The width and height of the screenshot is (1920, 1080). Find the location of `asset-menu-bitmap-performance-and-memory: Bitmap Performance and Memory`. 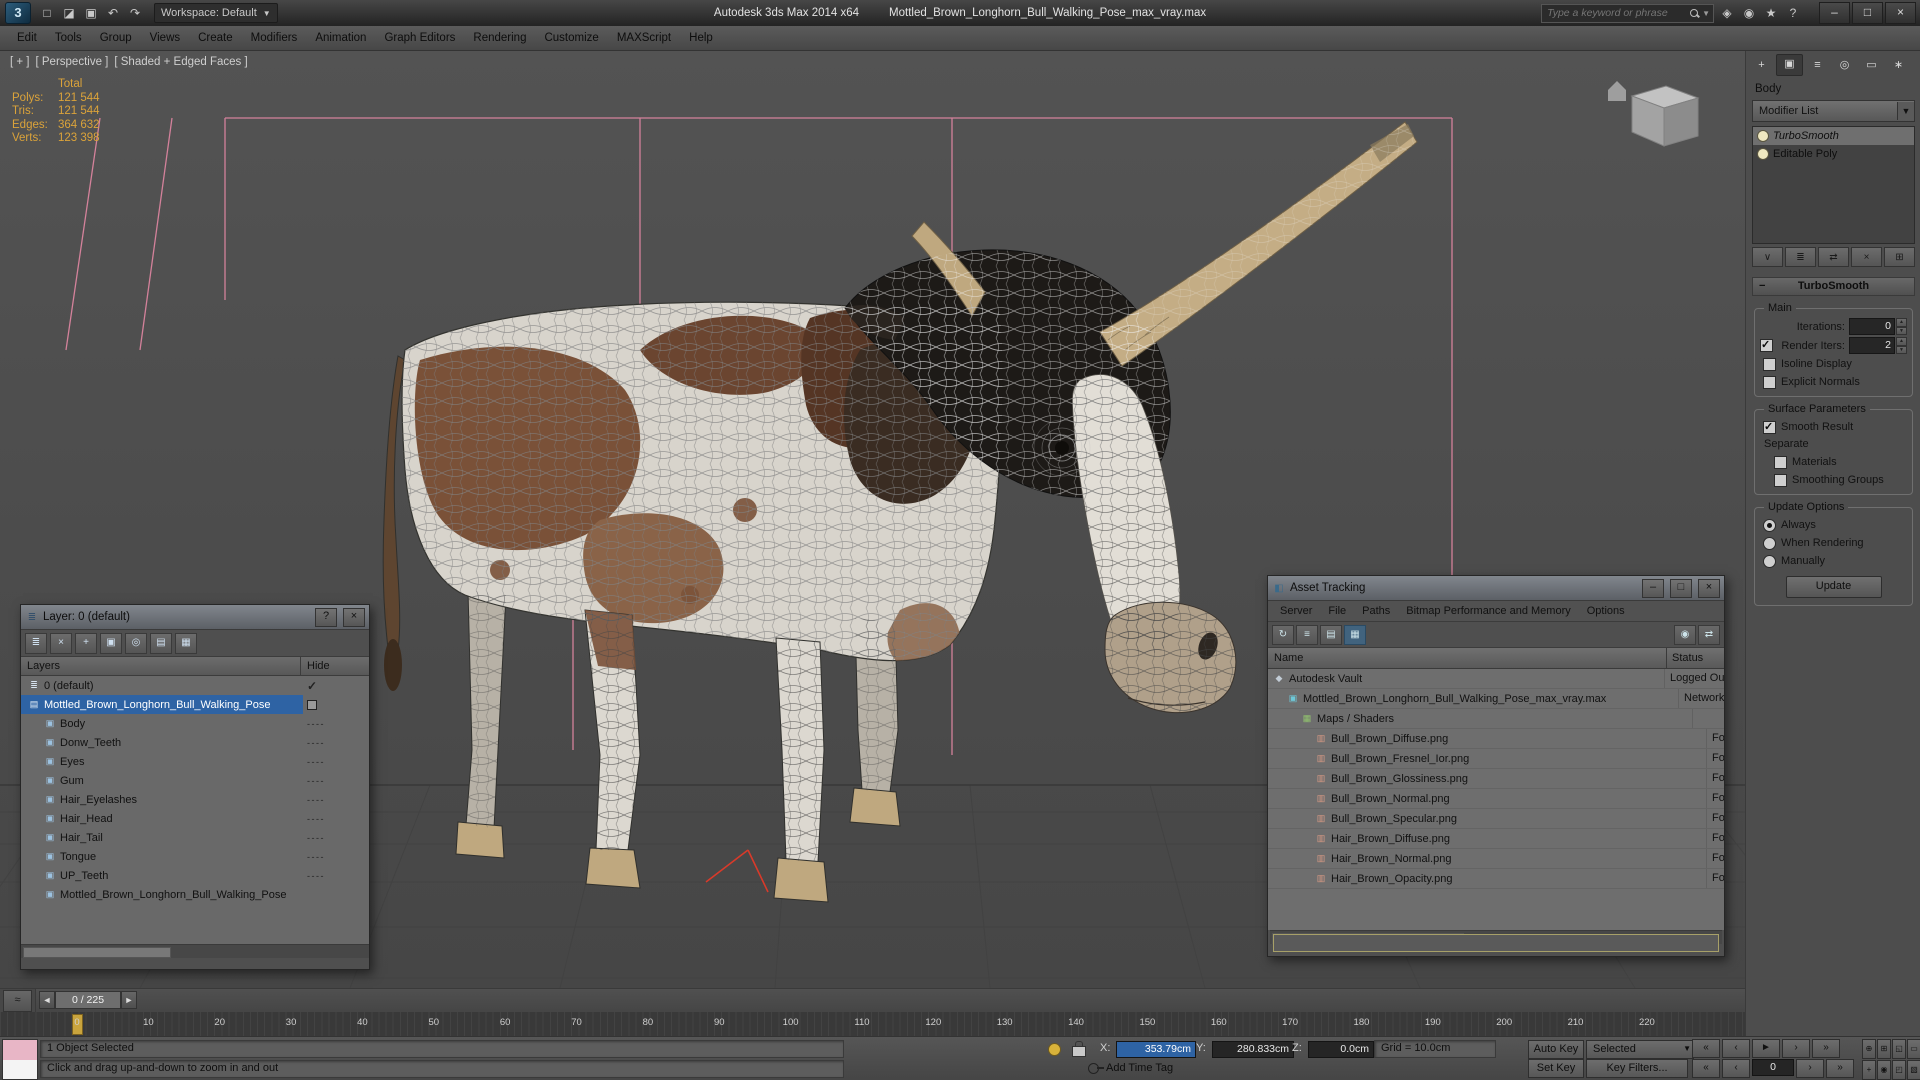

asset-menu-bitmap-performance-and-memory: Bitmap Performance and Memory is located at coordinates (1488, 611).